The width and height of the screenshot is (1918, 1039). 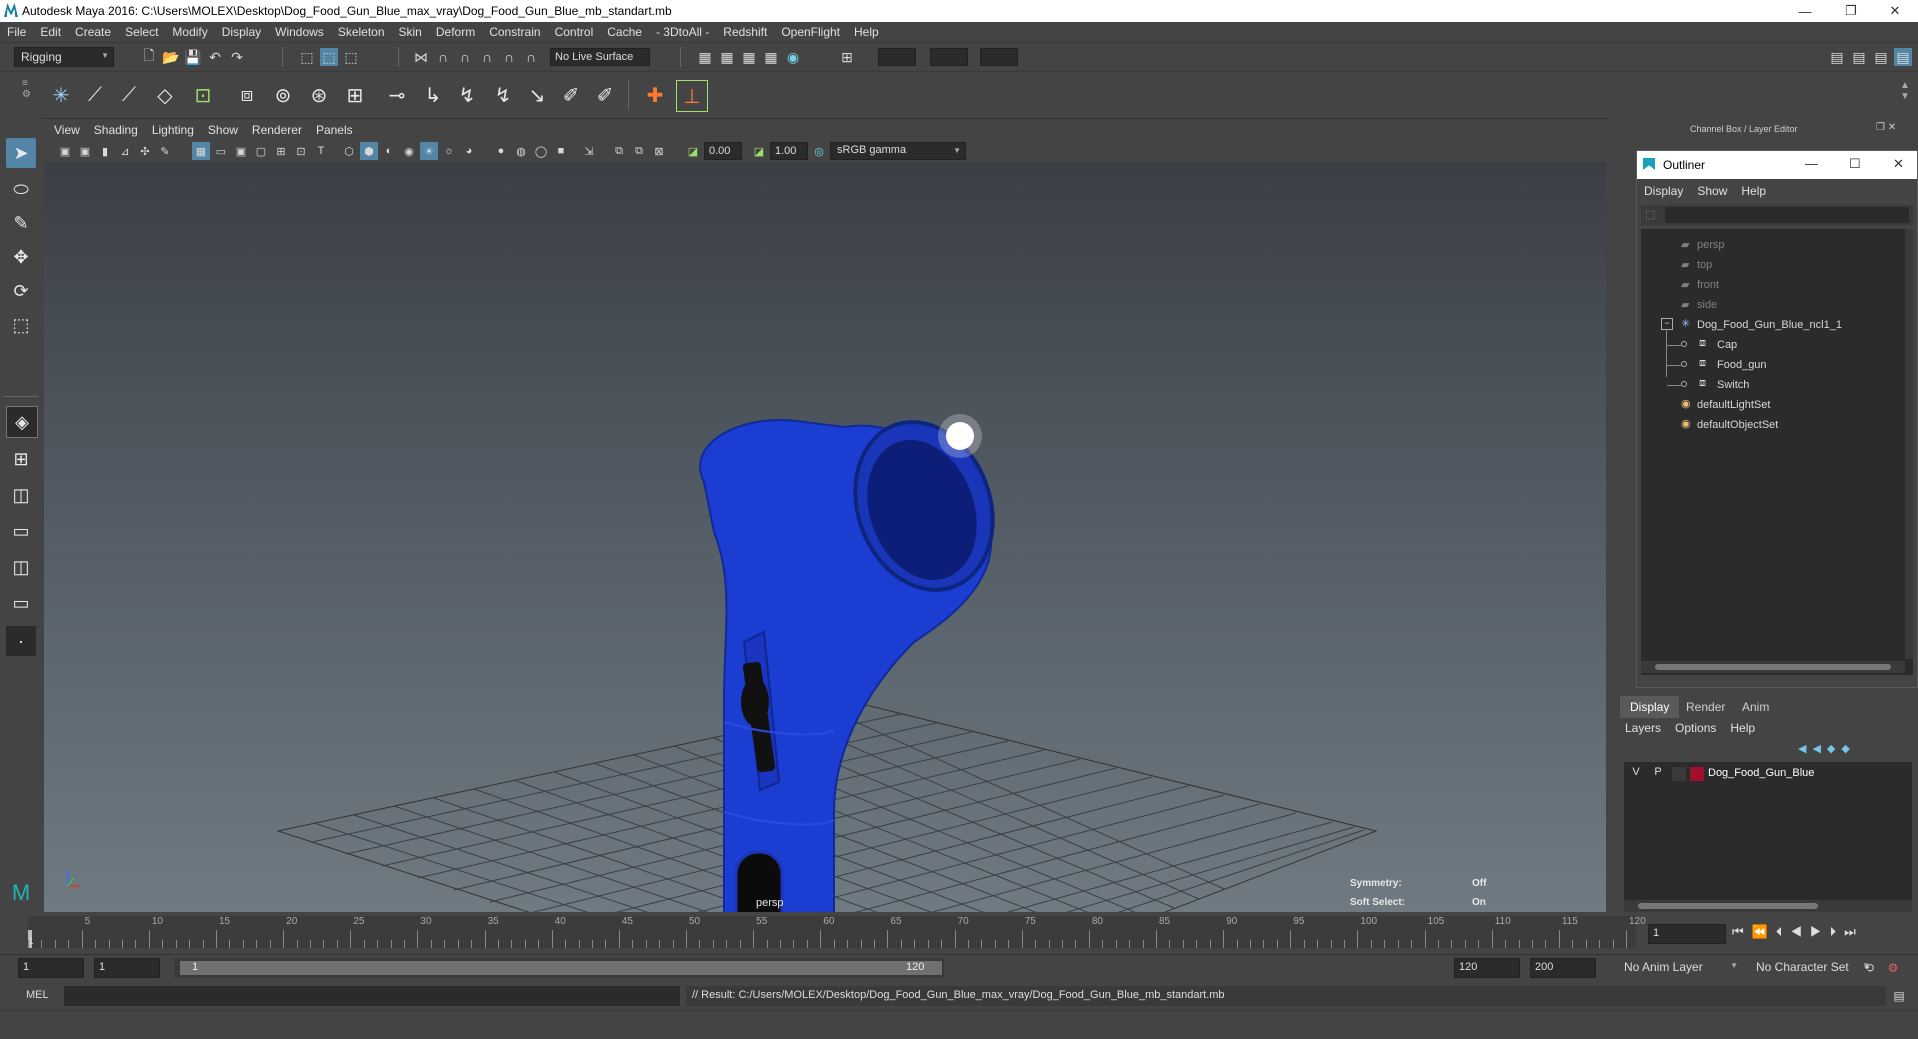 I want to click on wireframe-icon: ⬡, so click(x=349, y=151).